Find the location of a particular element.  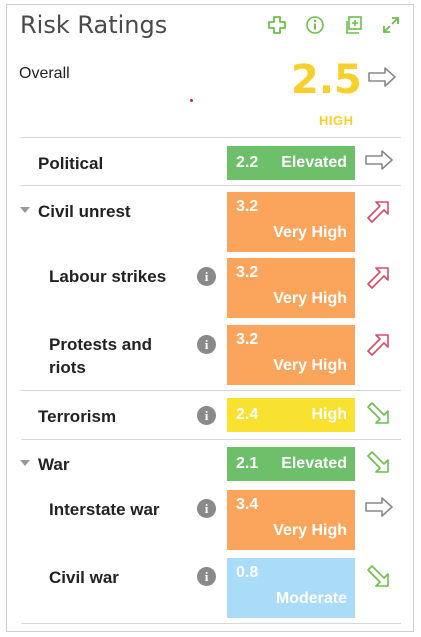

row-label-civil-war: Civil war is located at coordinates (84, 577).